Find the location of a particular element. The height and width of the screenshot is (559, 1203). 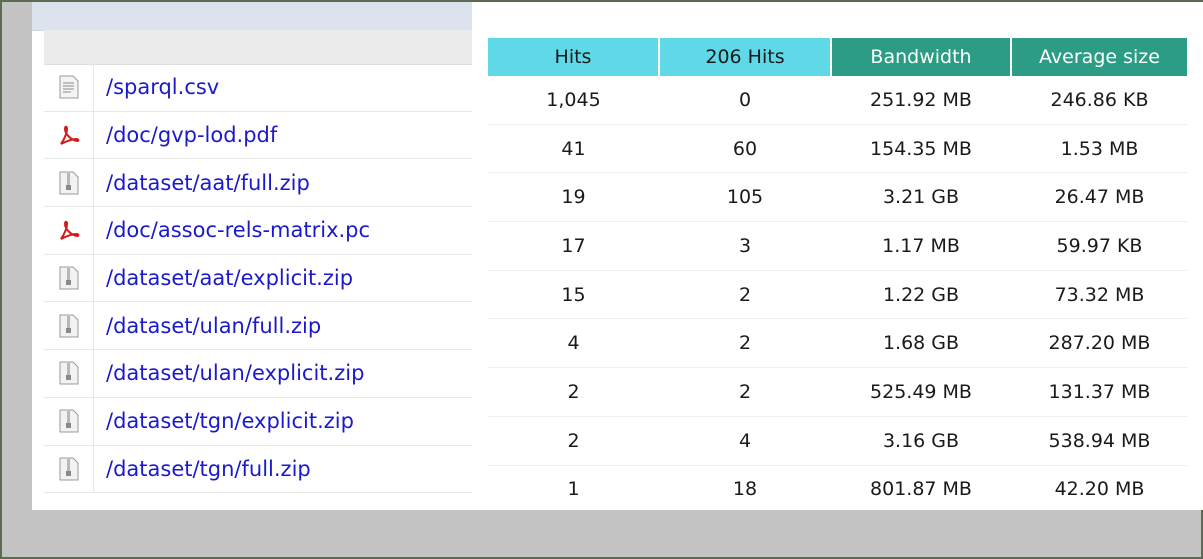

bandwidth-cell: 251.92 MB is located at coordinates (921, 100).